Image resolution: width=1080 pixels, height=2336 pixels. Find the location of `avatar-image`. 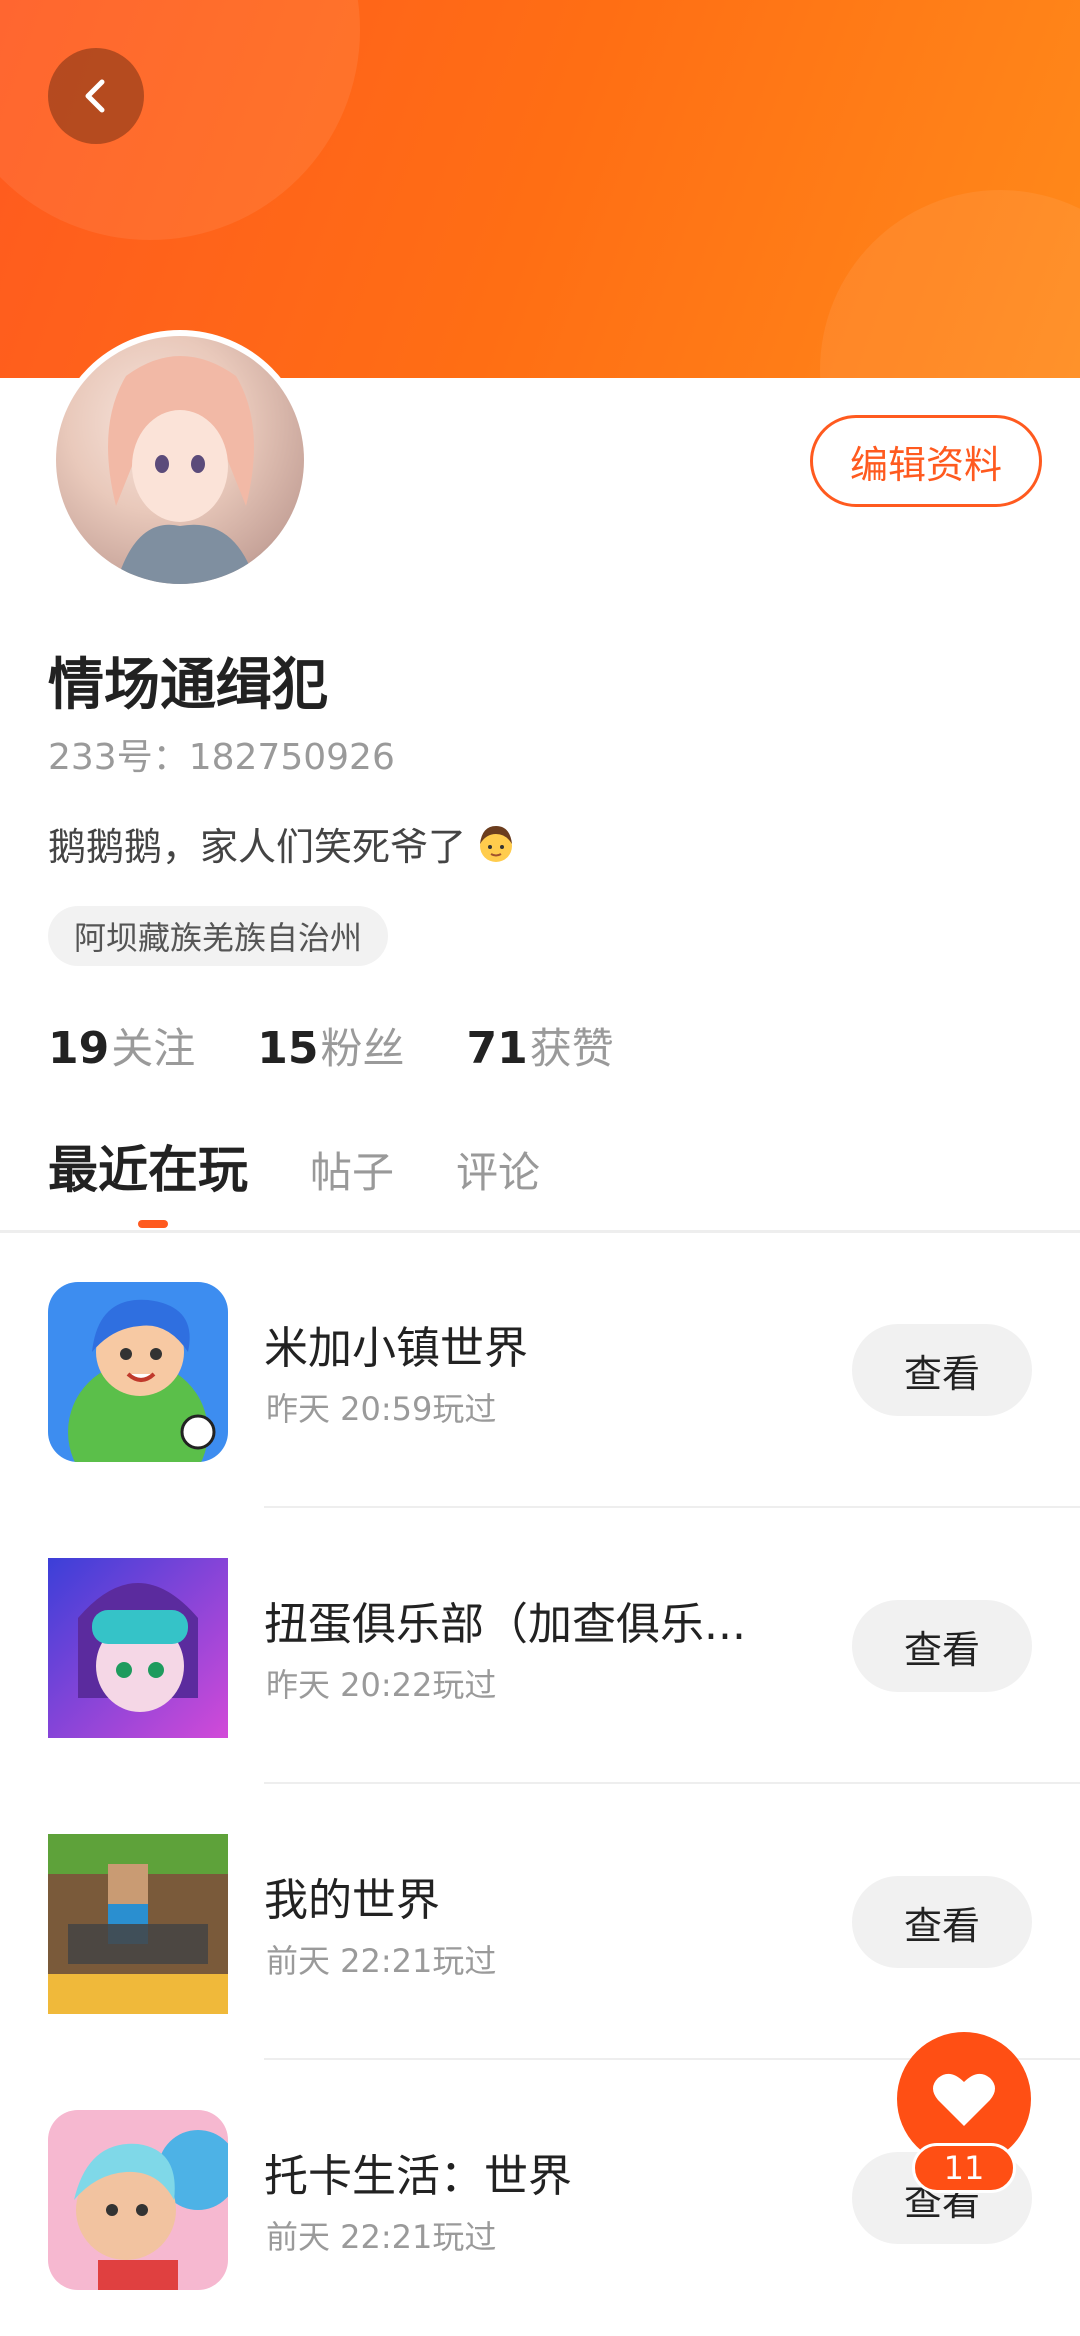

avatar-image is located at coordinates (180, 460).